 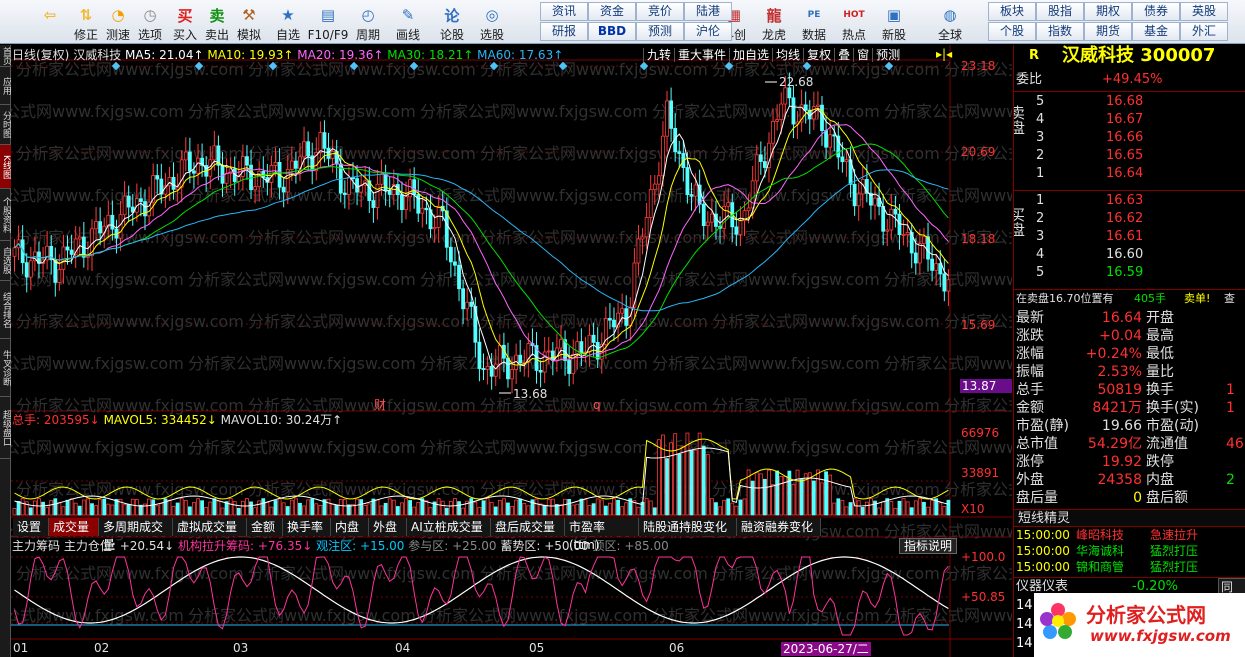 I want to click on nav-button: 资金, so click(x=612, y=11).